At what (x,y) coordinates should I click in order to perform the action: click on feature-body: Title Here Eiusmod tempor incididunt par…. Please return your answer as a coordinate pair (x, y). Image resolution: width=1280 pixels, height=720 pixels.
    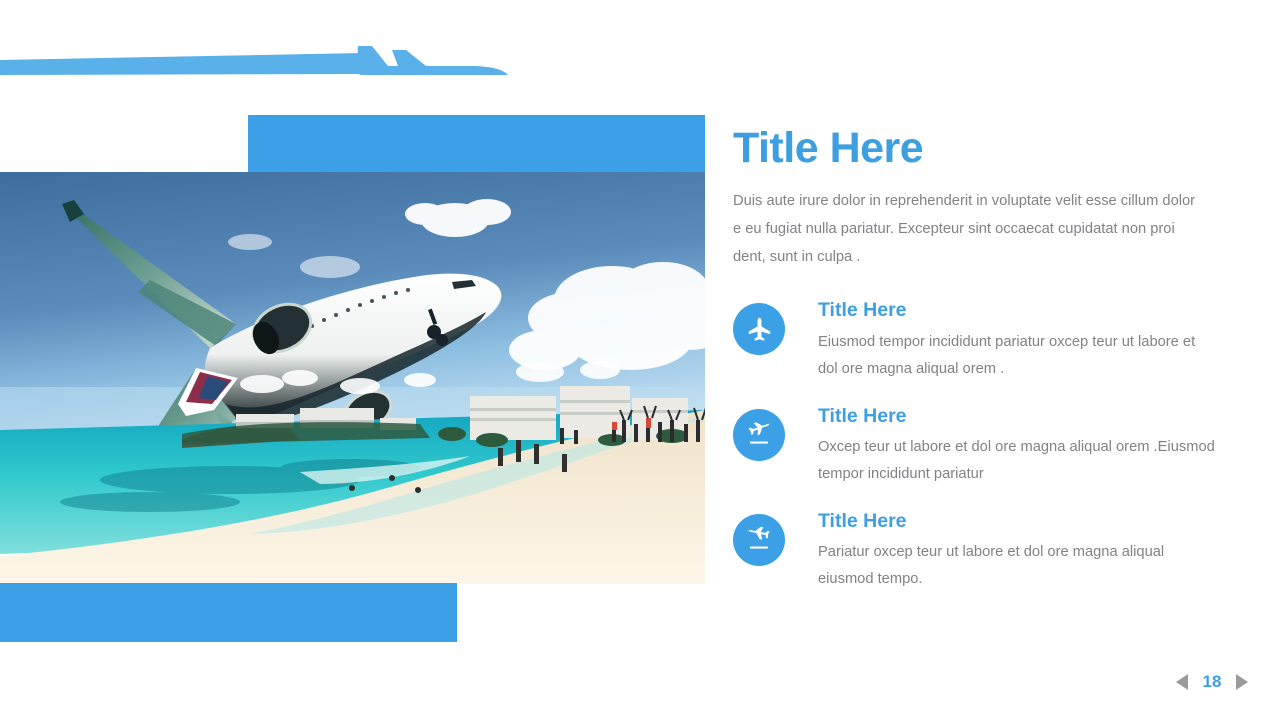
    Looking at the image, I should click on (1018, 340).